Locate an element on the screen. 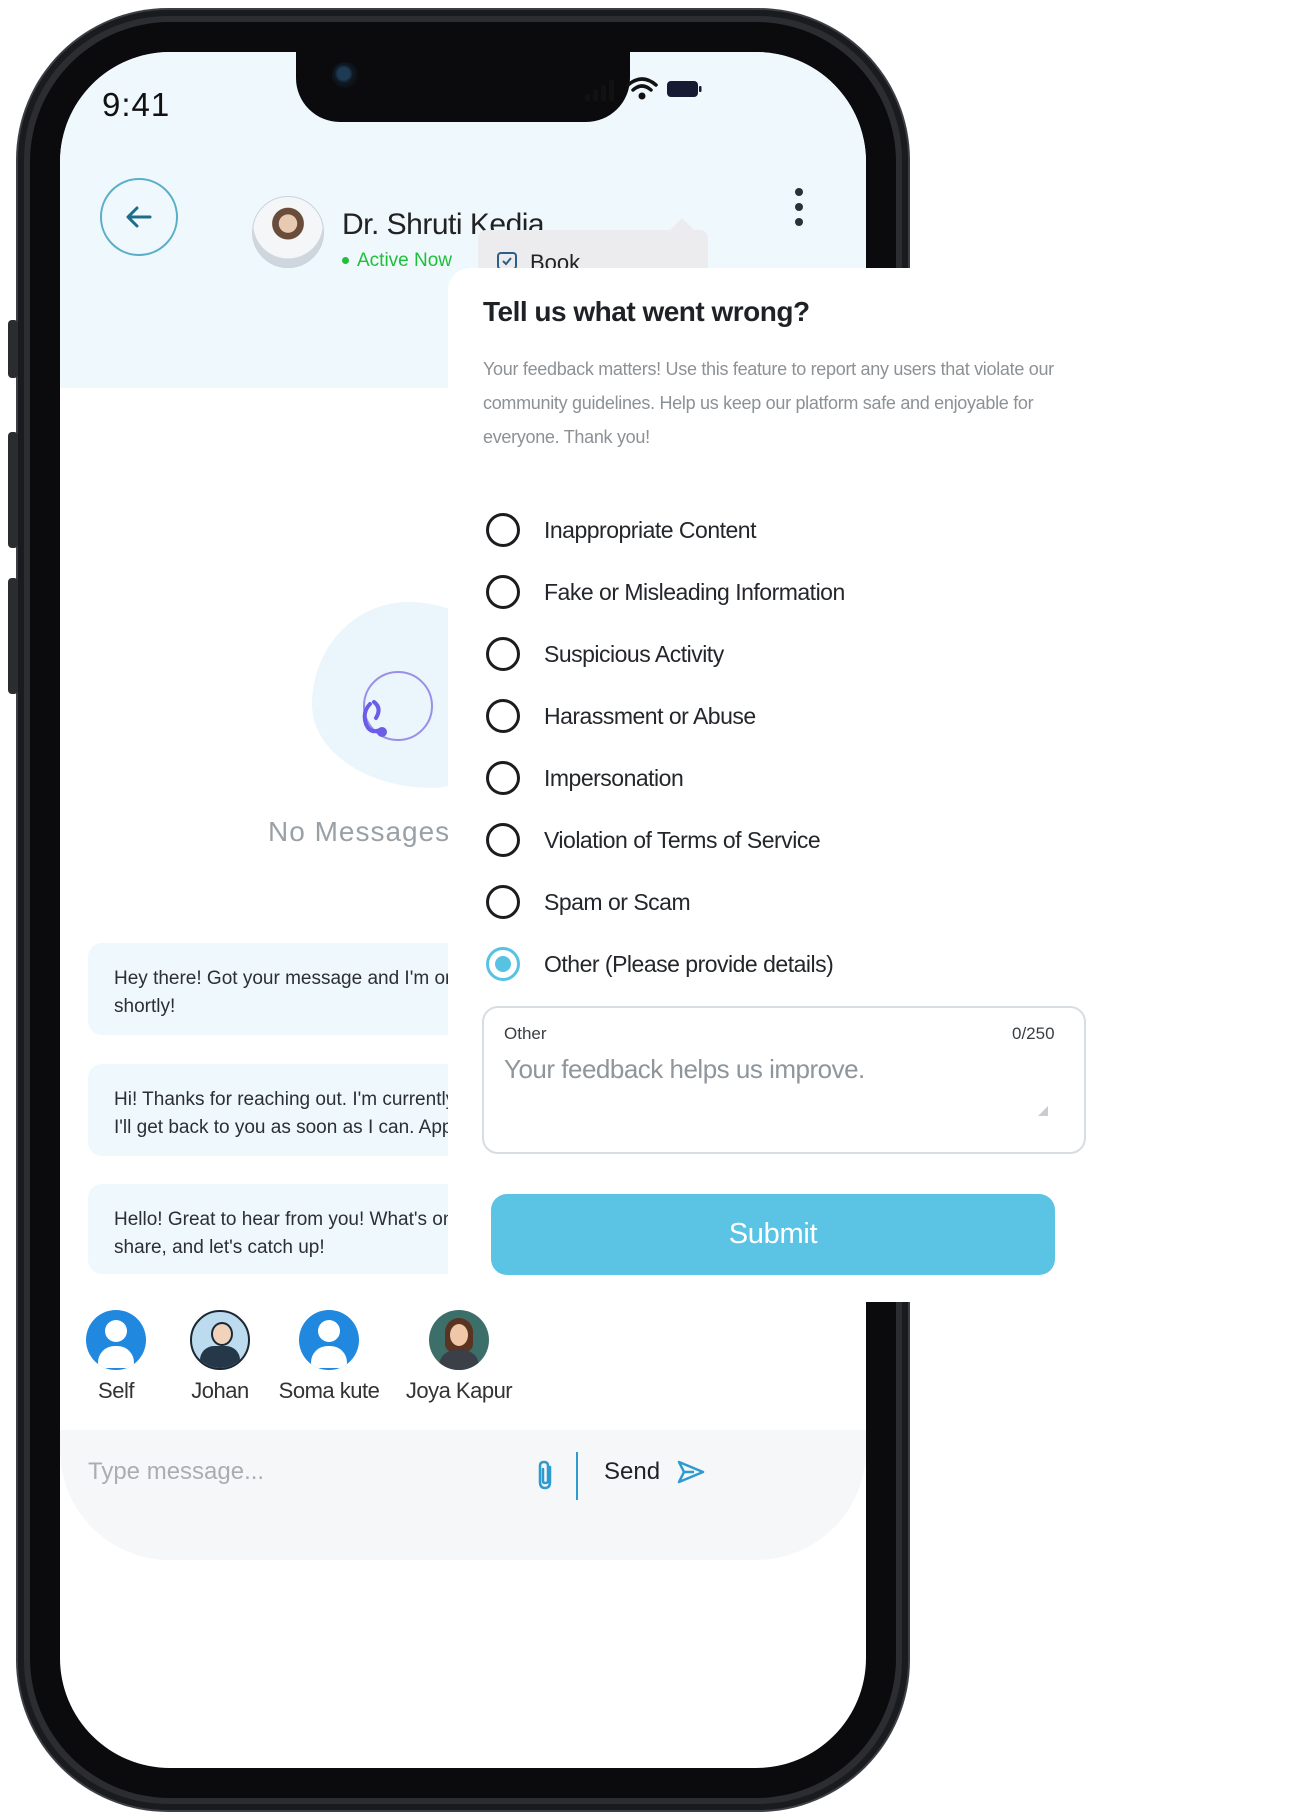  send-label: Send is located at coordinates (632, 1471).